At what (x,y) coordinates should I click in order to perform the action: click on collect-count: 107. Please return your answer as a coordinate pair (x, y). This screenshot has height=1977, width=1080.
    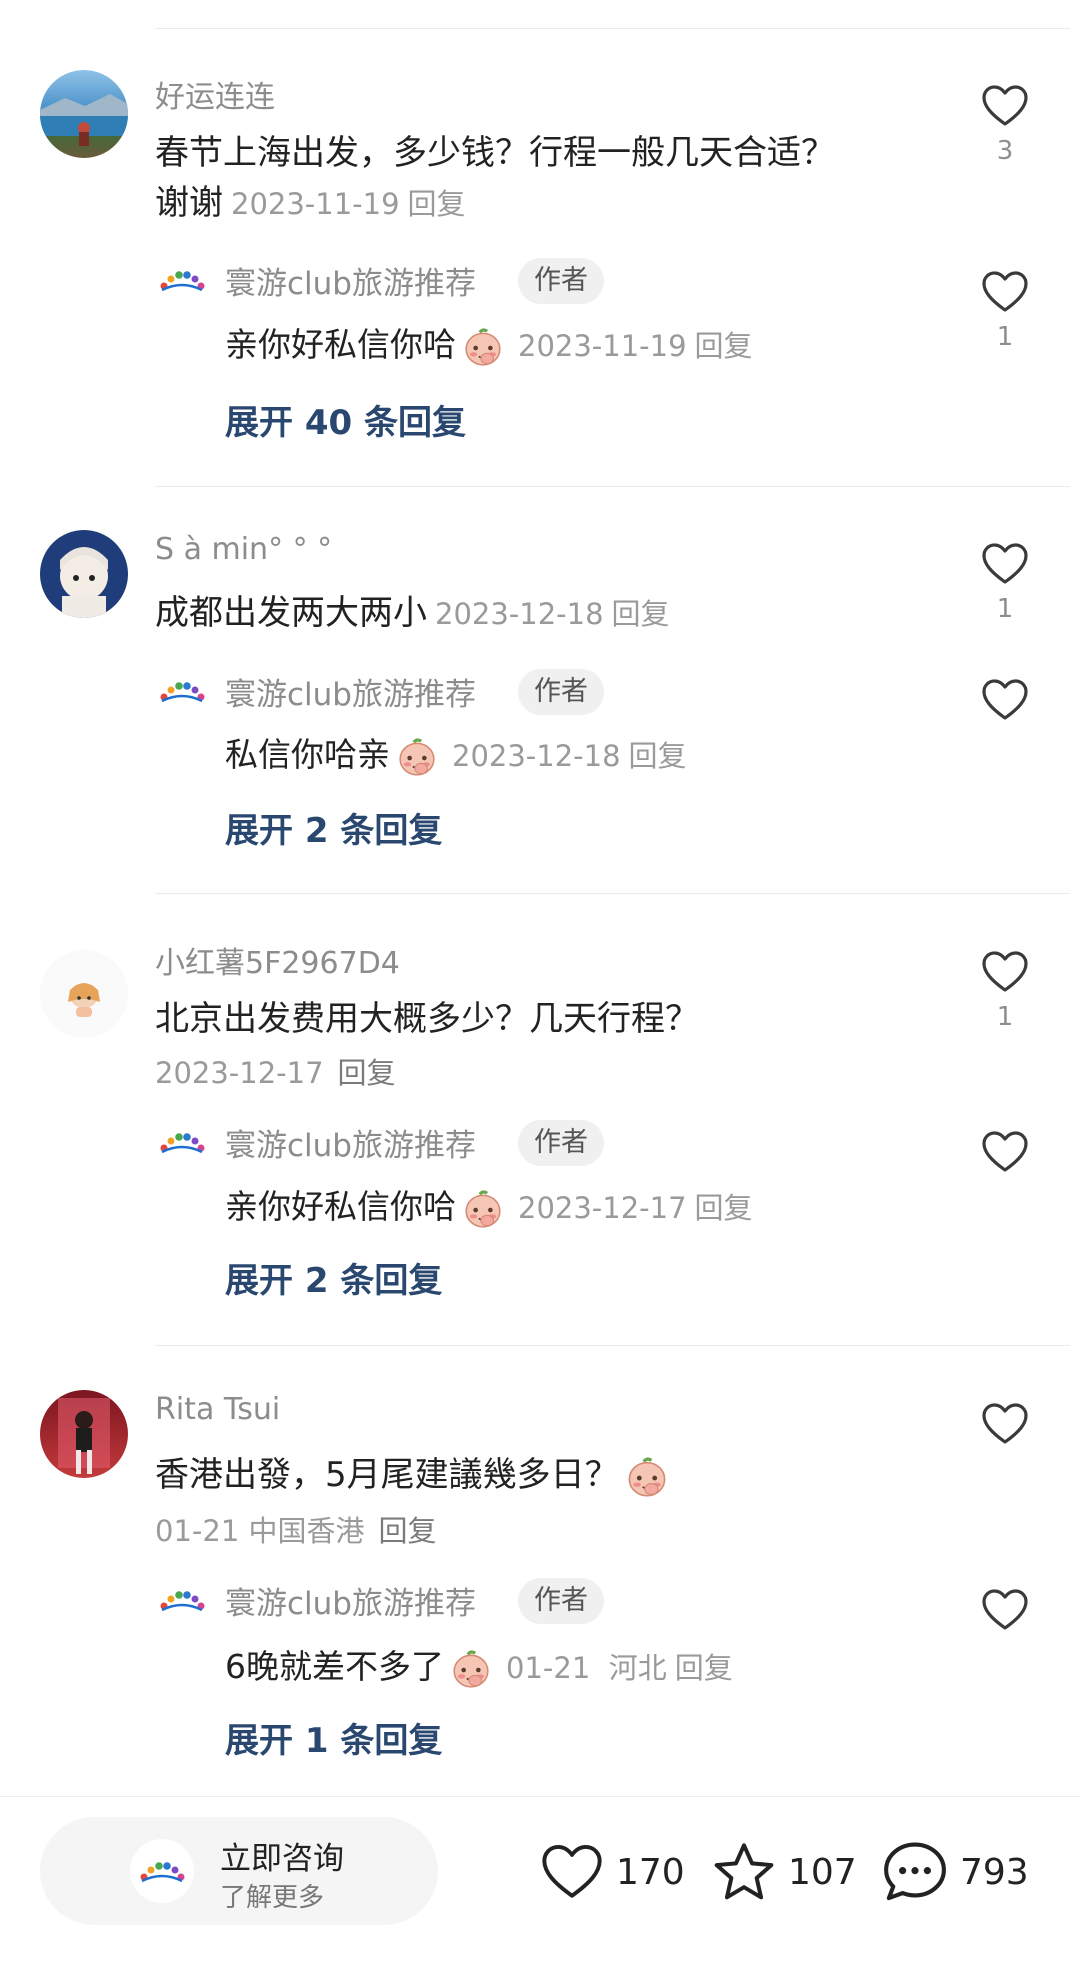
    Looking at the image, I should click on (822, 1872).